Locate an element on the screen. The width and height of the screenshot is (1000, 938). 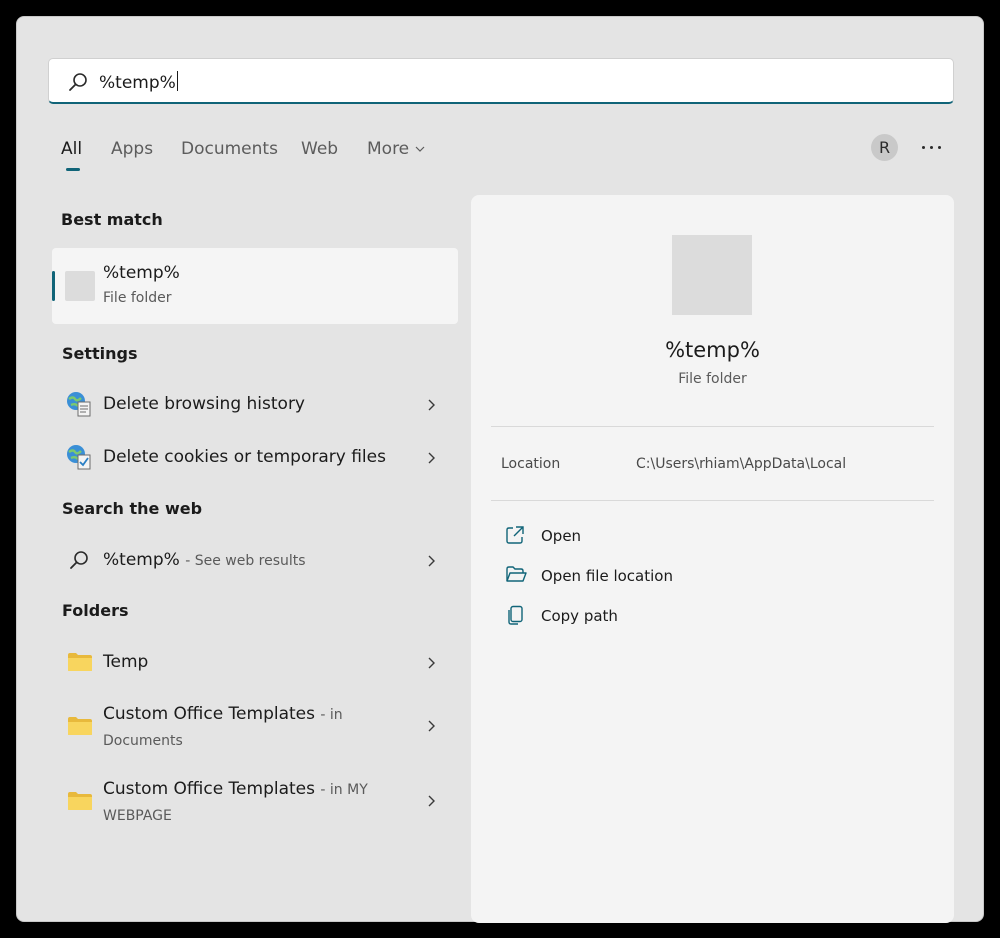
folder-item-location: Documents is located at coordinates (143, 741).